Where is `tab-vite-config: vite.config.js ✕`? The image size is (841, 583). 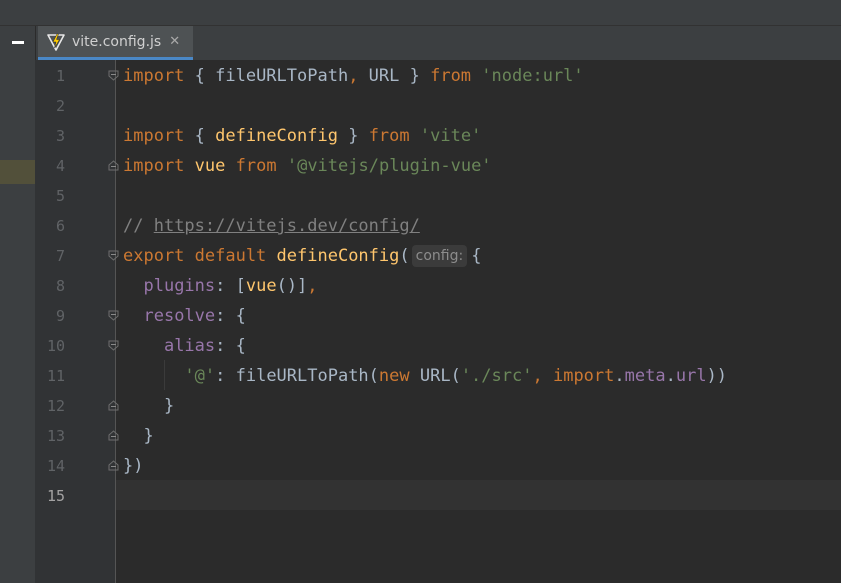
tab-vite-config: vite.config.js ✕ is located at coordinates (115, 43).